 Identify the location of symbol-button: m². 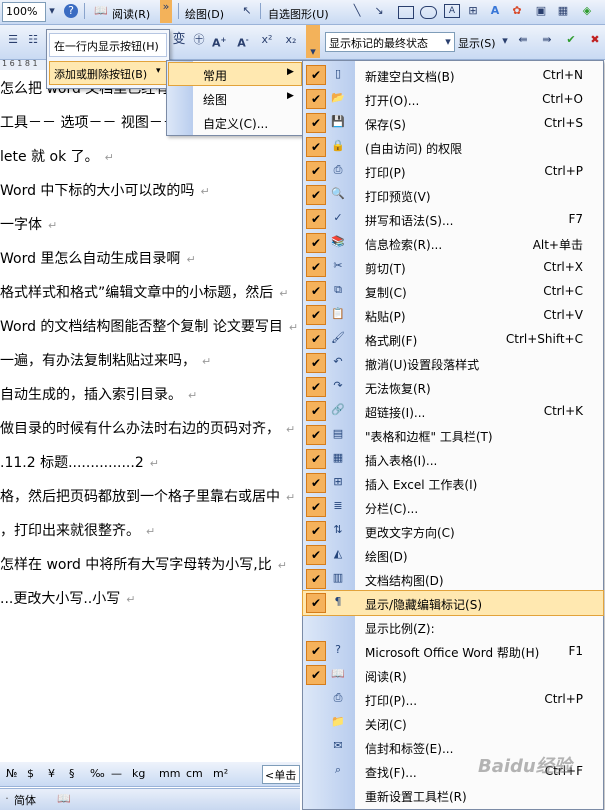
(220, 773).